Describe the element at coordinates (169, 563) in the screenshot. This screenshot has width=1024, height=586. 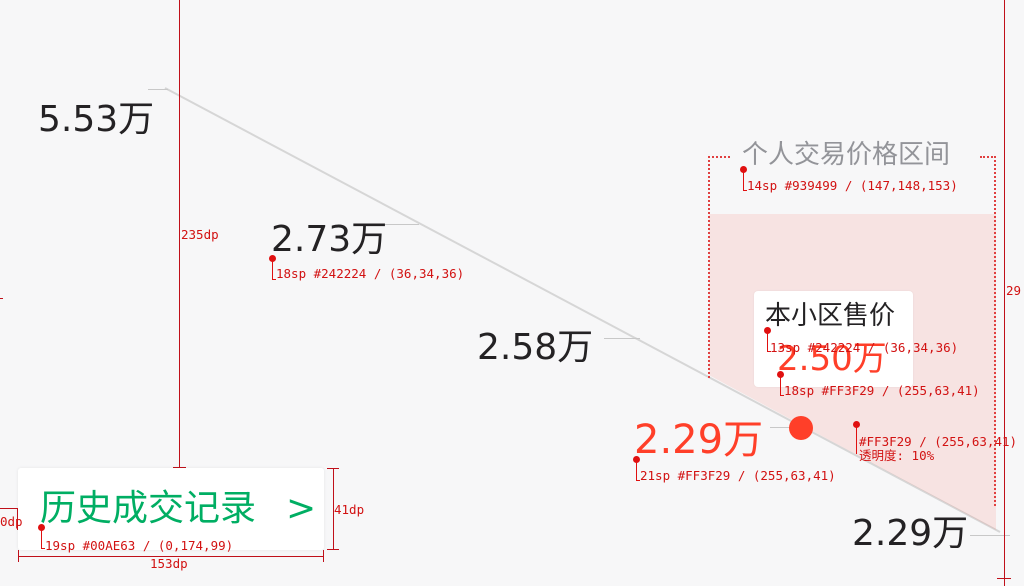
I see `button-width-label: 153dp` at that location.